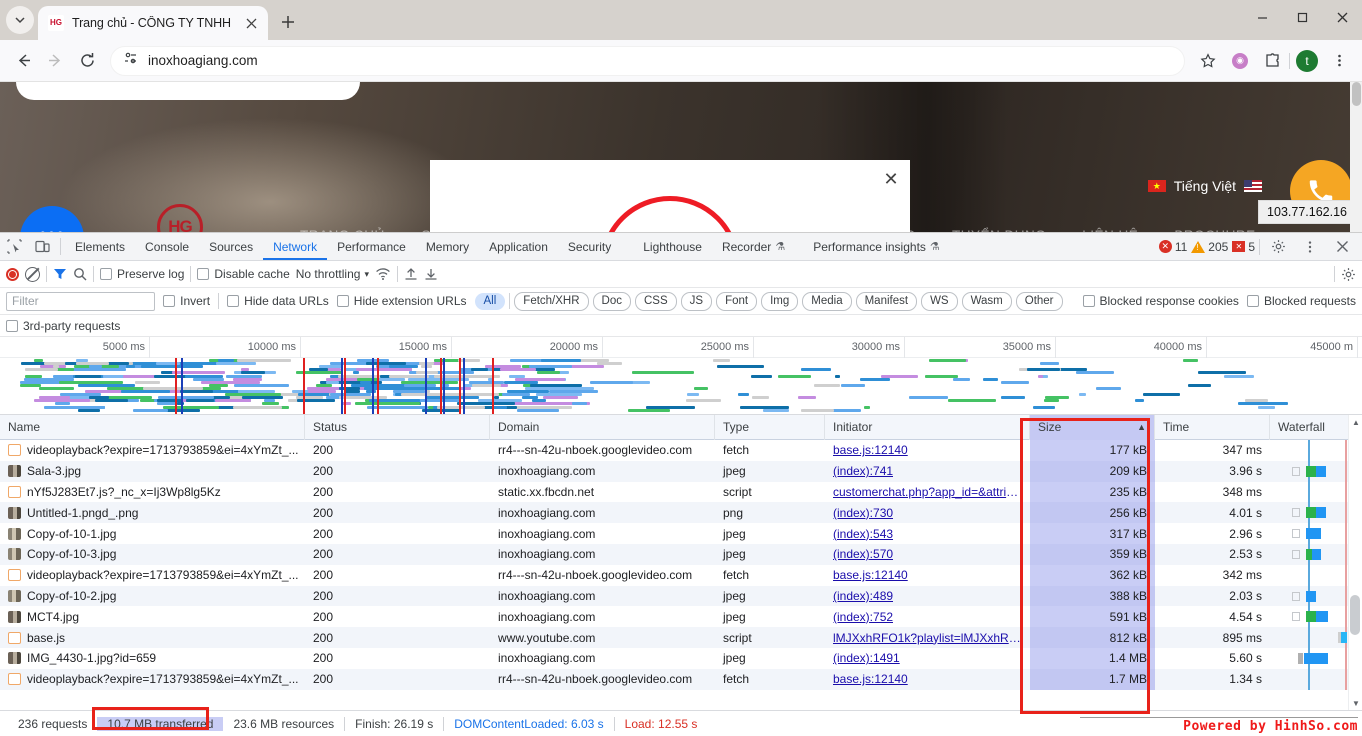 The height and width of the screenshot is (736, 1362). I want to click on cell-name: Copy-of-10-1.jpg, so click(152, 533).